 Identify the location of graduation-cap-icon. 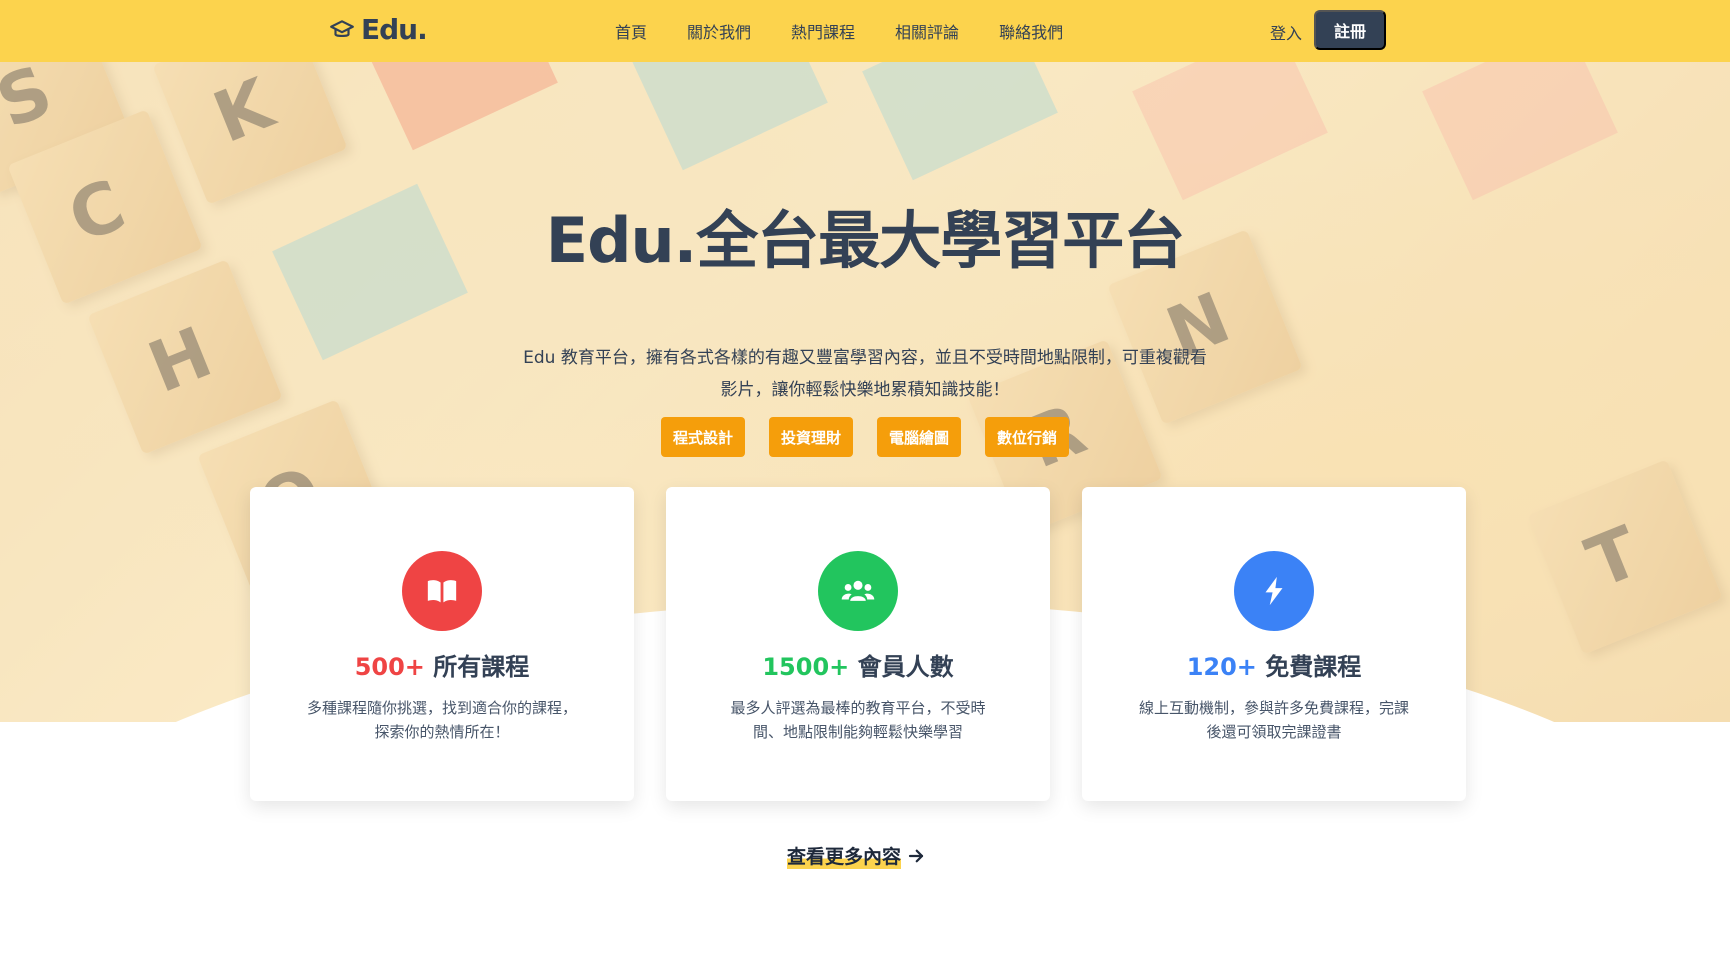
(342, 28).